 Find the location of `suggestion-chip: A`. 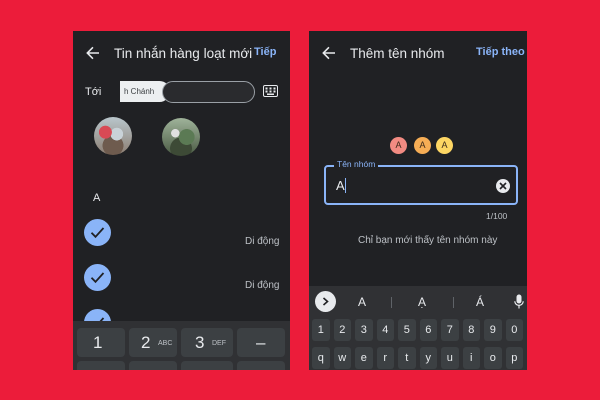

suggestion-chip: A is located at coordinates (362, 302).